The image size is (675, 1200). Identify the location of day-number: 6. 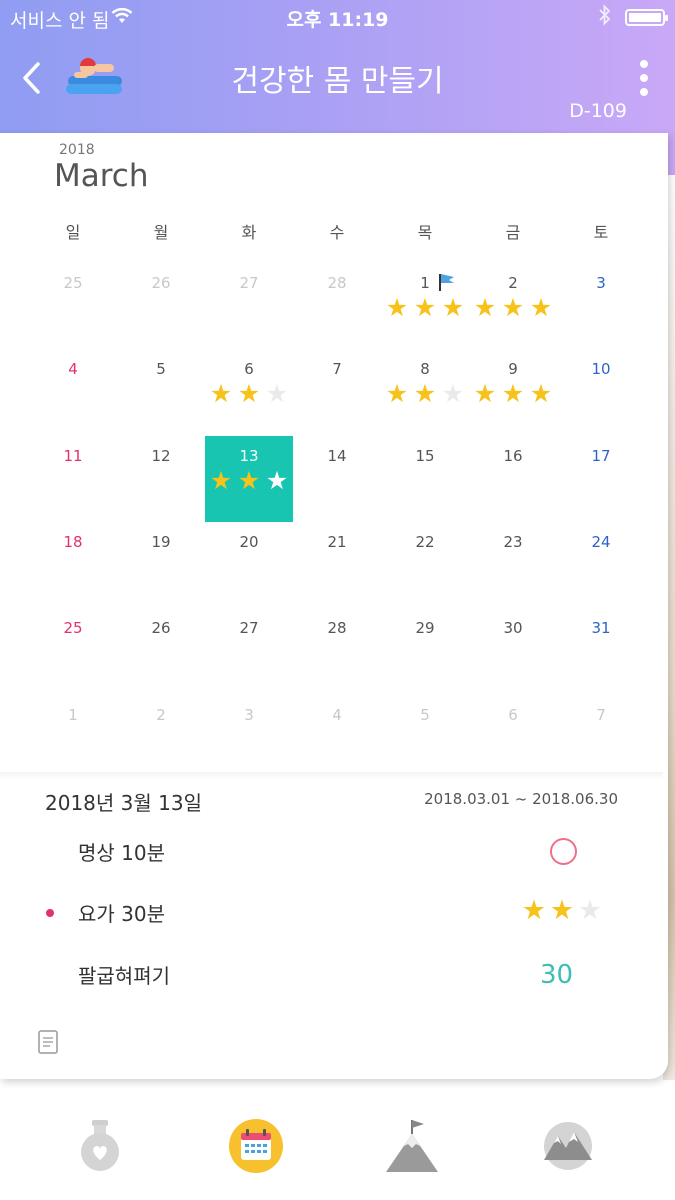
(513, 715).